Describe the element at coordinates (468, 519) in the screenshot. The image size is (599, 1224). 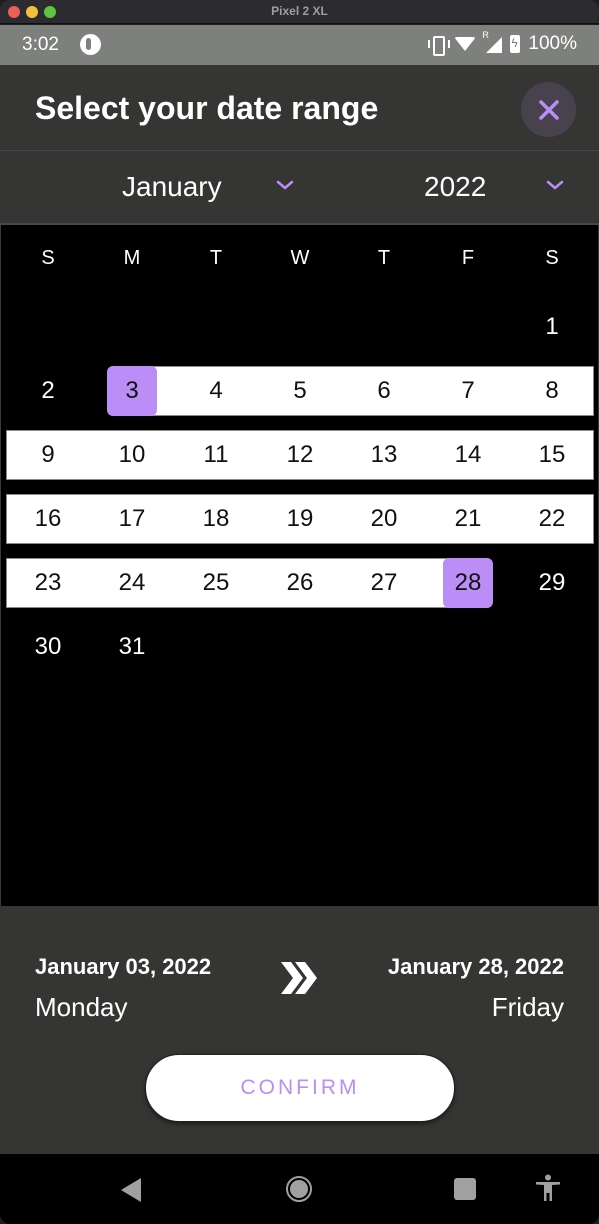
I see `calendar-day: 21` at that location.